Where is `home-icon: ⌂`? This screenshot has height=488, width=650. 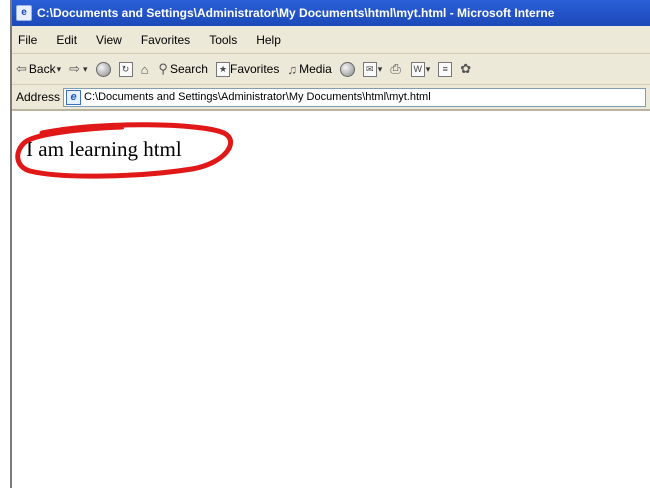
home-icon: ⌂ is located at coordinates (144, 69).